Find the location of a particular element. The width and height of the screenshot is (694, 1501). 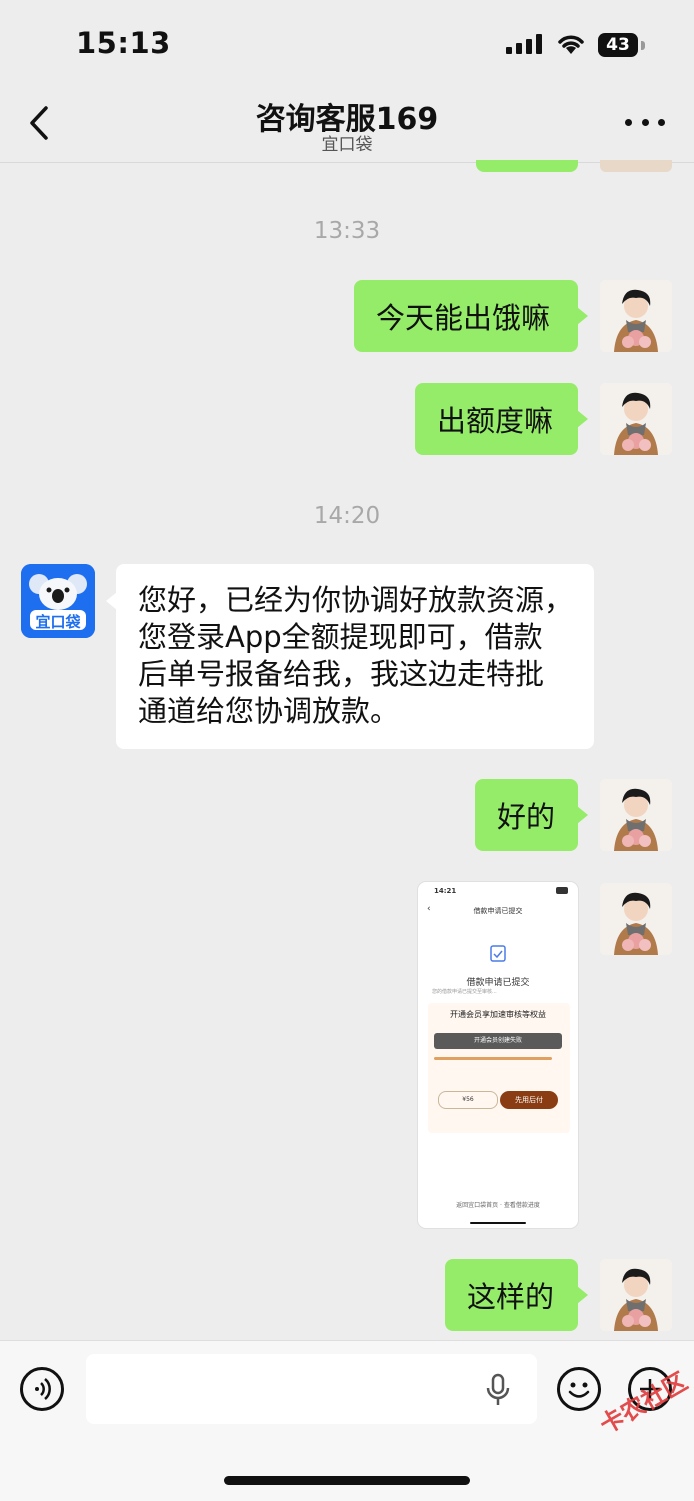

screenshot-home-indicator is located at coordinates (498, 1223).